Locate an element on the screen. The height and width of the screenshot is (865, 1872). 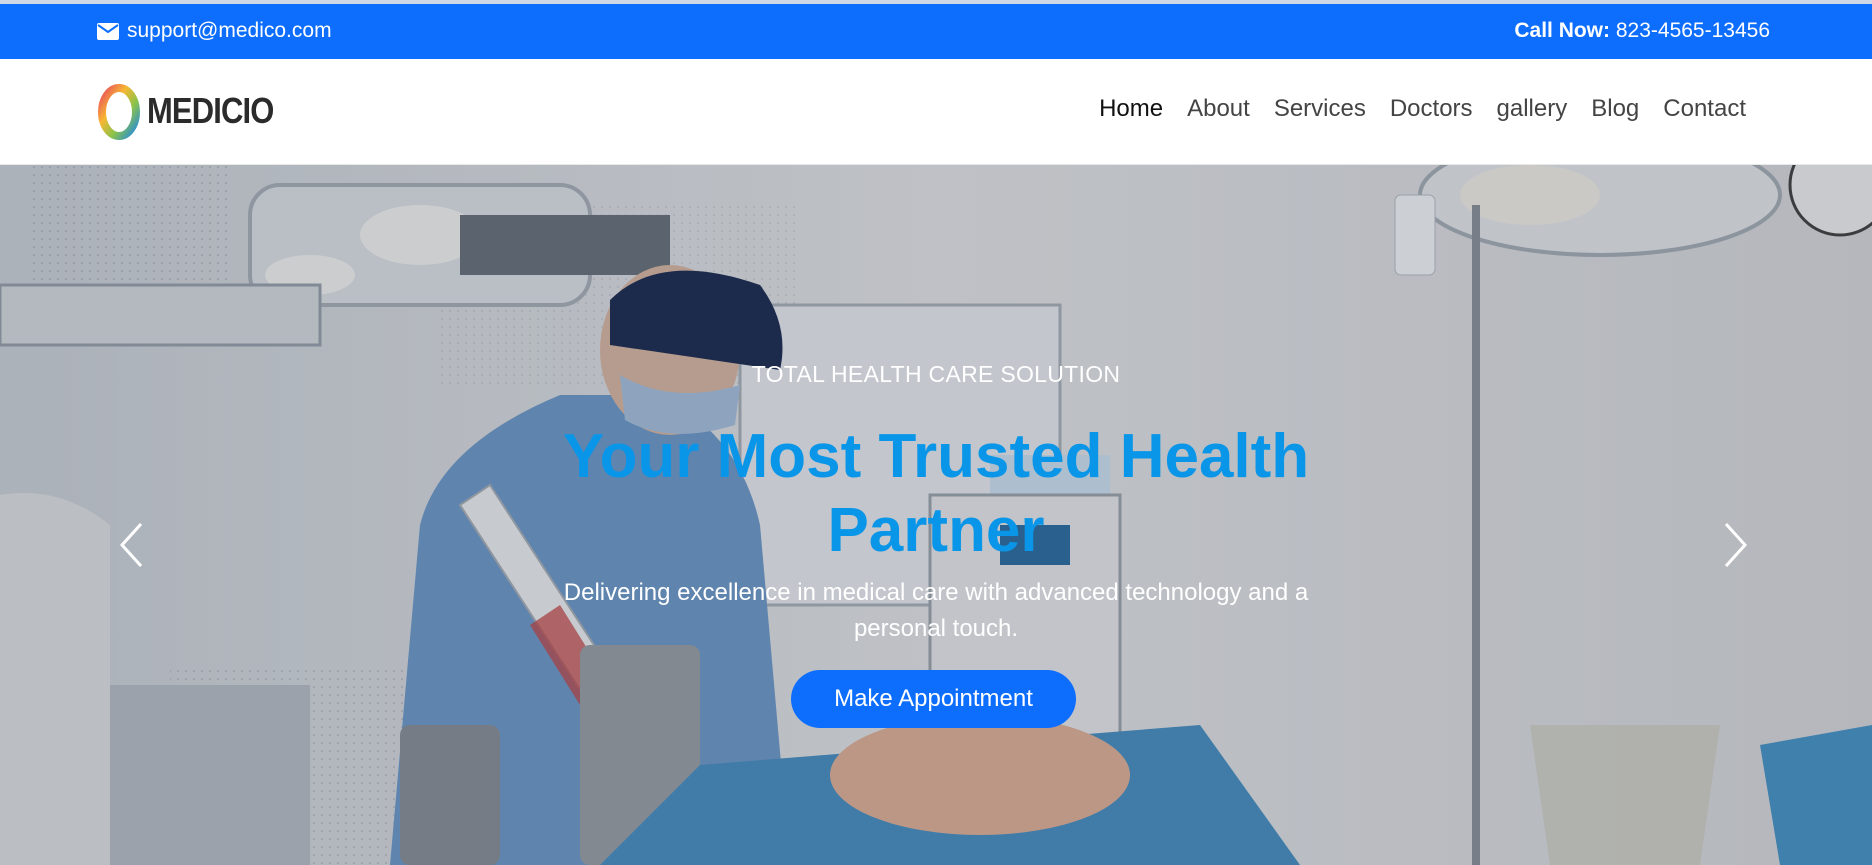
chevron-right-icon is located at coordinates (1735, 545).